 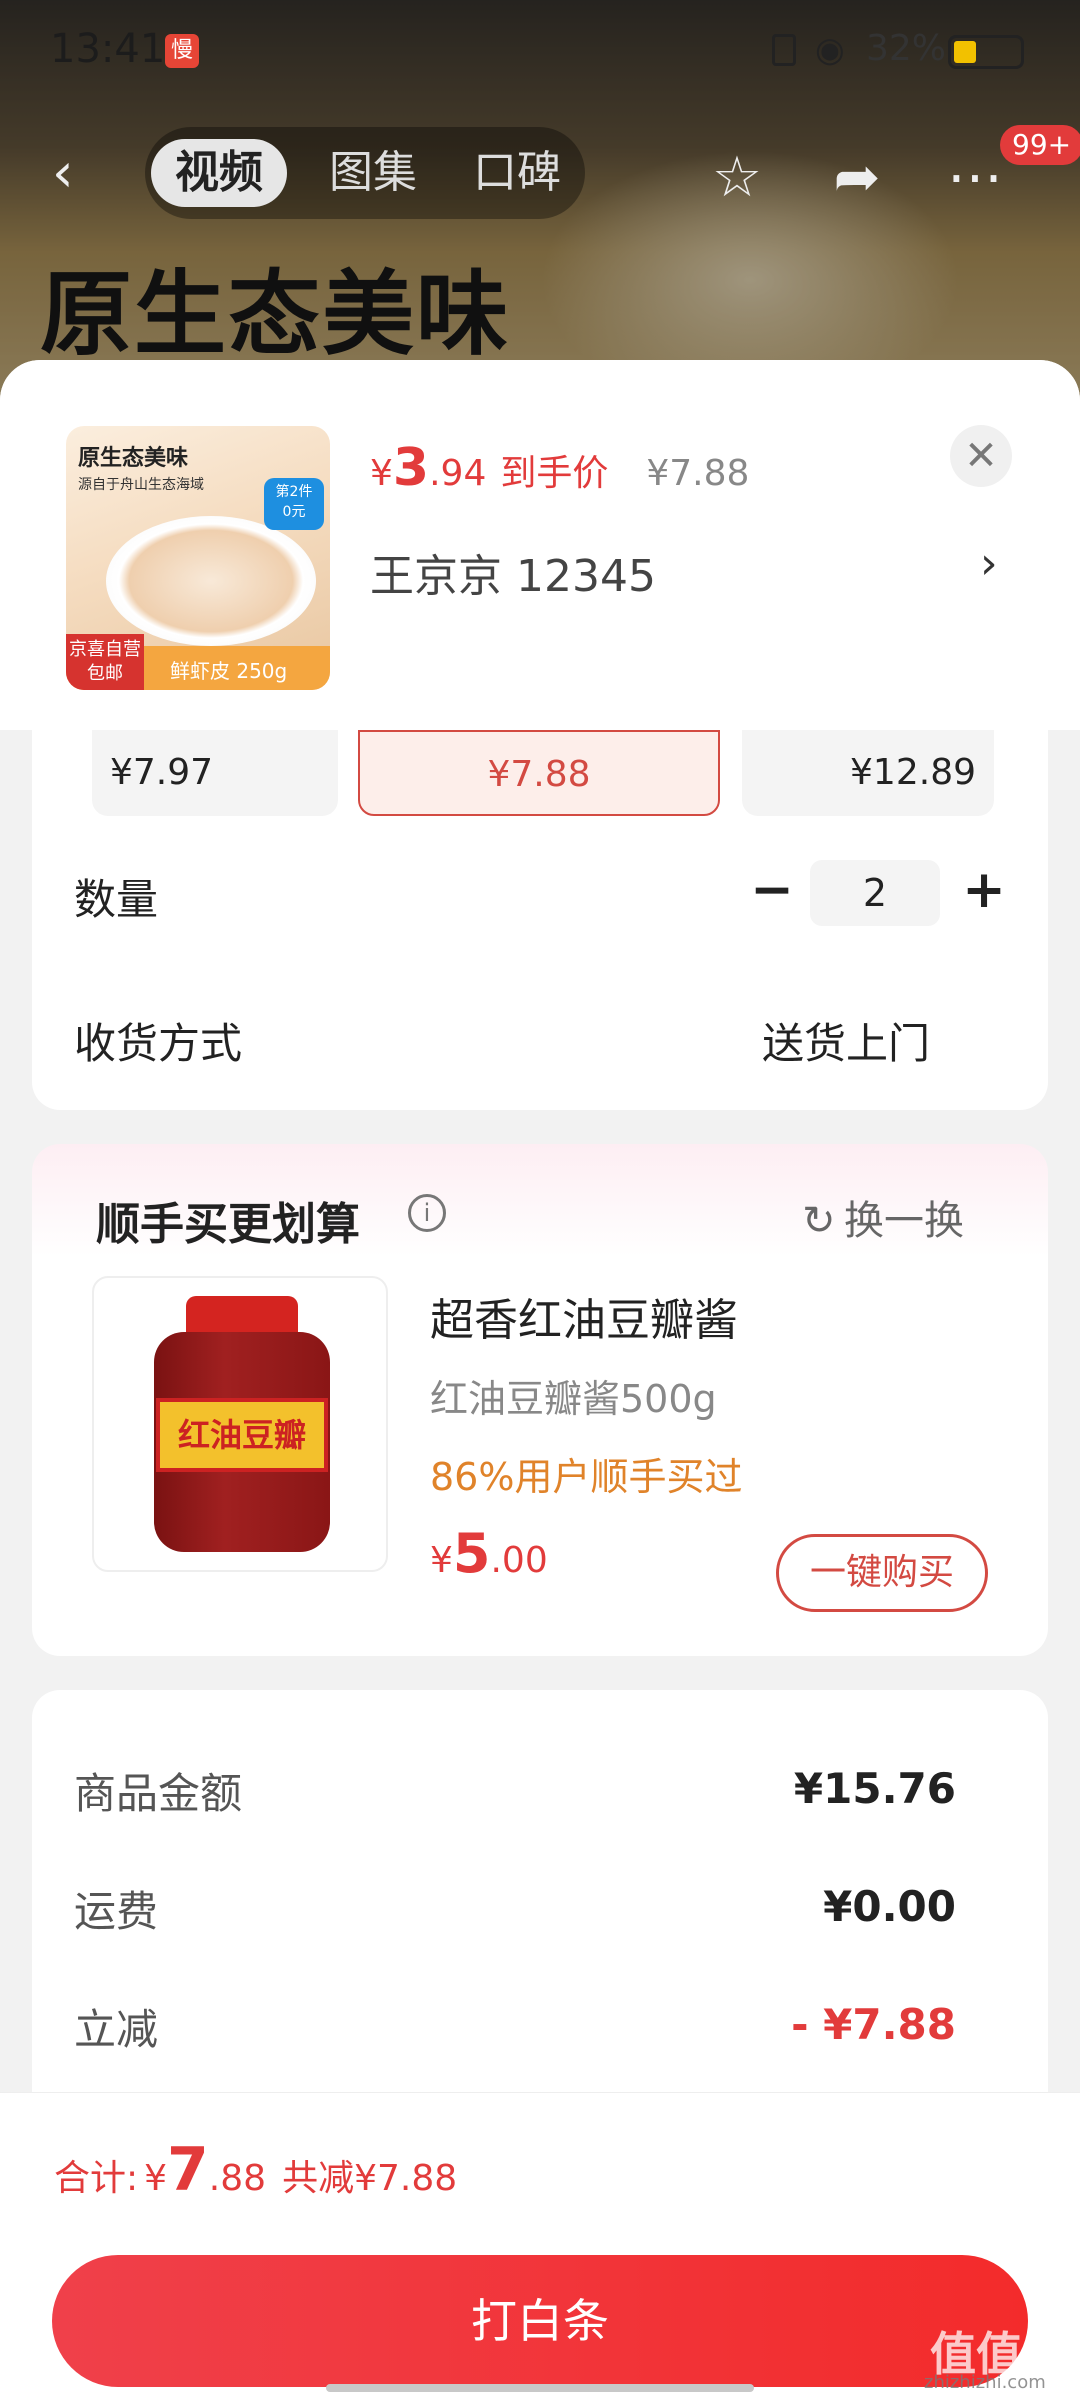 I want to click on product-image: 原生态美味 源自于舟山生态海域 第2件 0元 京喜自营 包邮 鲜虾皮 250g, so click(x=198, y=558).